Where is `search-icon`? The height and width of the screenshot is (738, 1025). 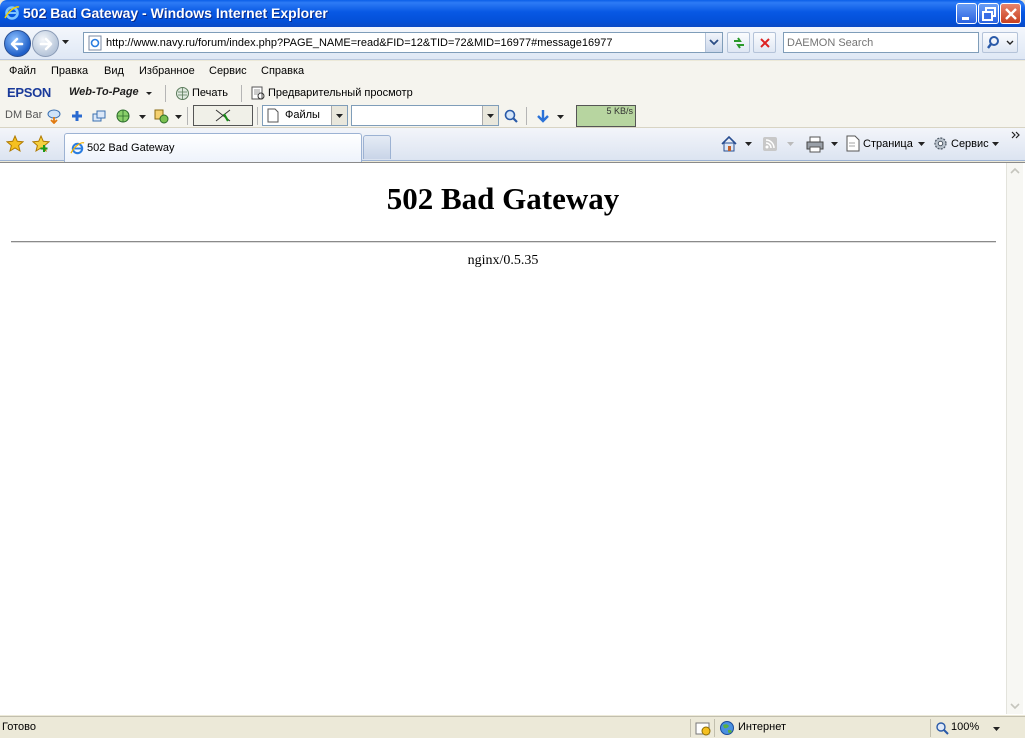 search-icon is located at coordinates (511, 116).